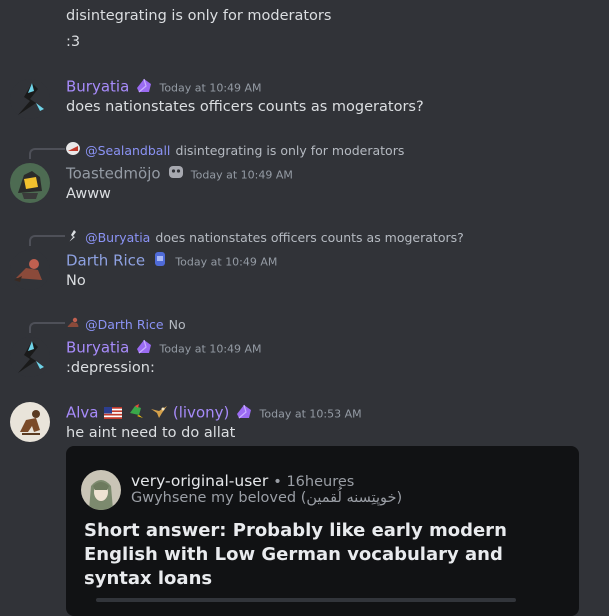 The image size is (609, 616). I want to click on message-header: Toastedmöjo Today at 10:49 AM, so click(179, 174).